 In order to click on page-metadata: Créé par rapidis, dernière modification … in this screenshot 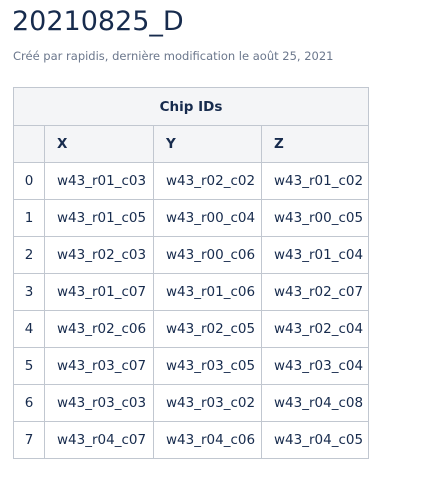, I will do `click(173, 56)`.